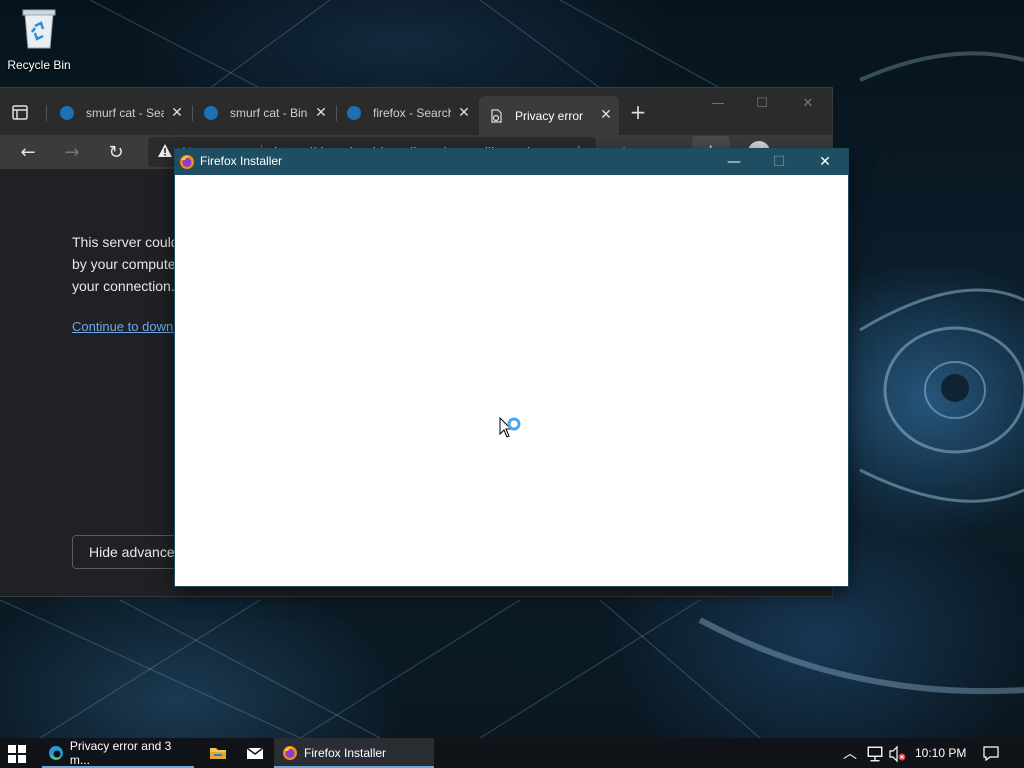  What do you see at coordinates (241, 161) in the screenshot?
I see `installer-title: Firefox Installer` at bounding box center [241, 161].